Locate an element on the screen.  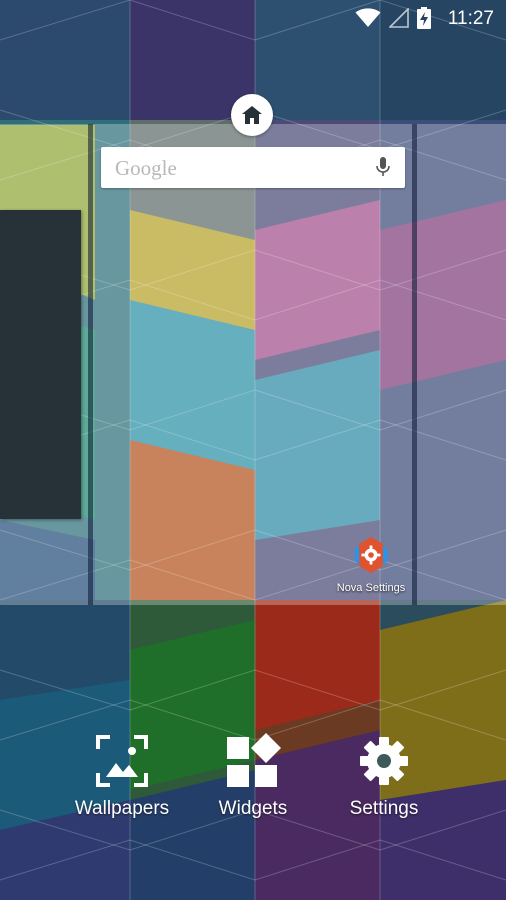
nova-settings-shortcut: Nova Settings is located at coordinates (371, 564).